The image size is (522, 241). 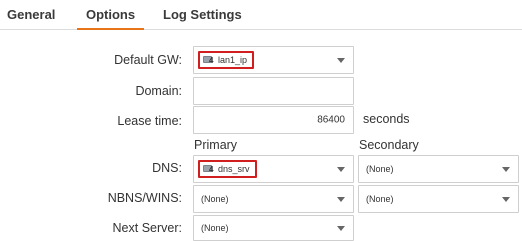 I want to click on lease-time-label: Lease time:, so click(x=149, y=121).